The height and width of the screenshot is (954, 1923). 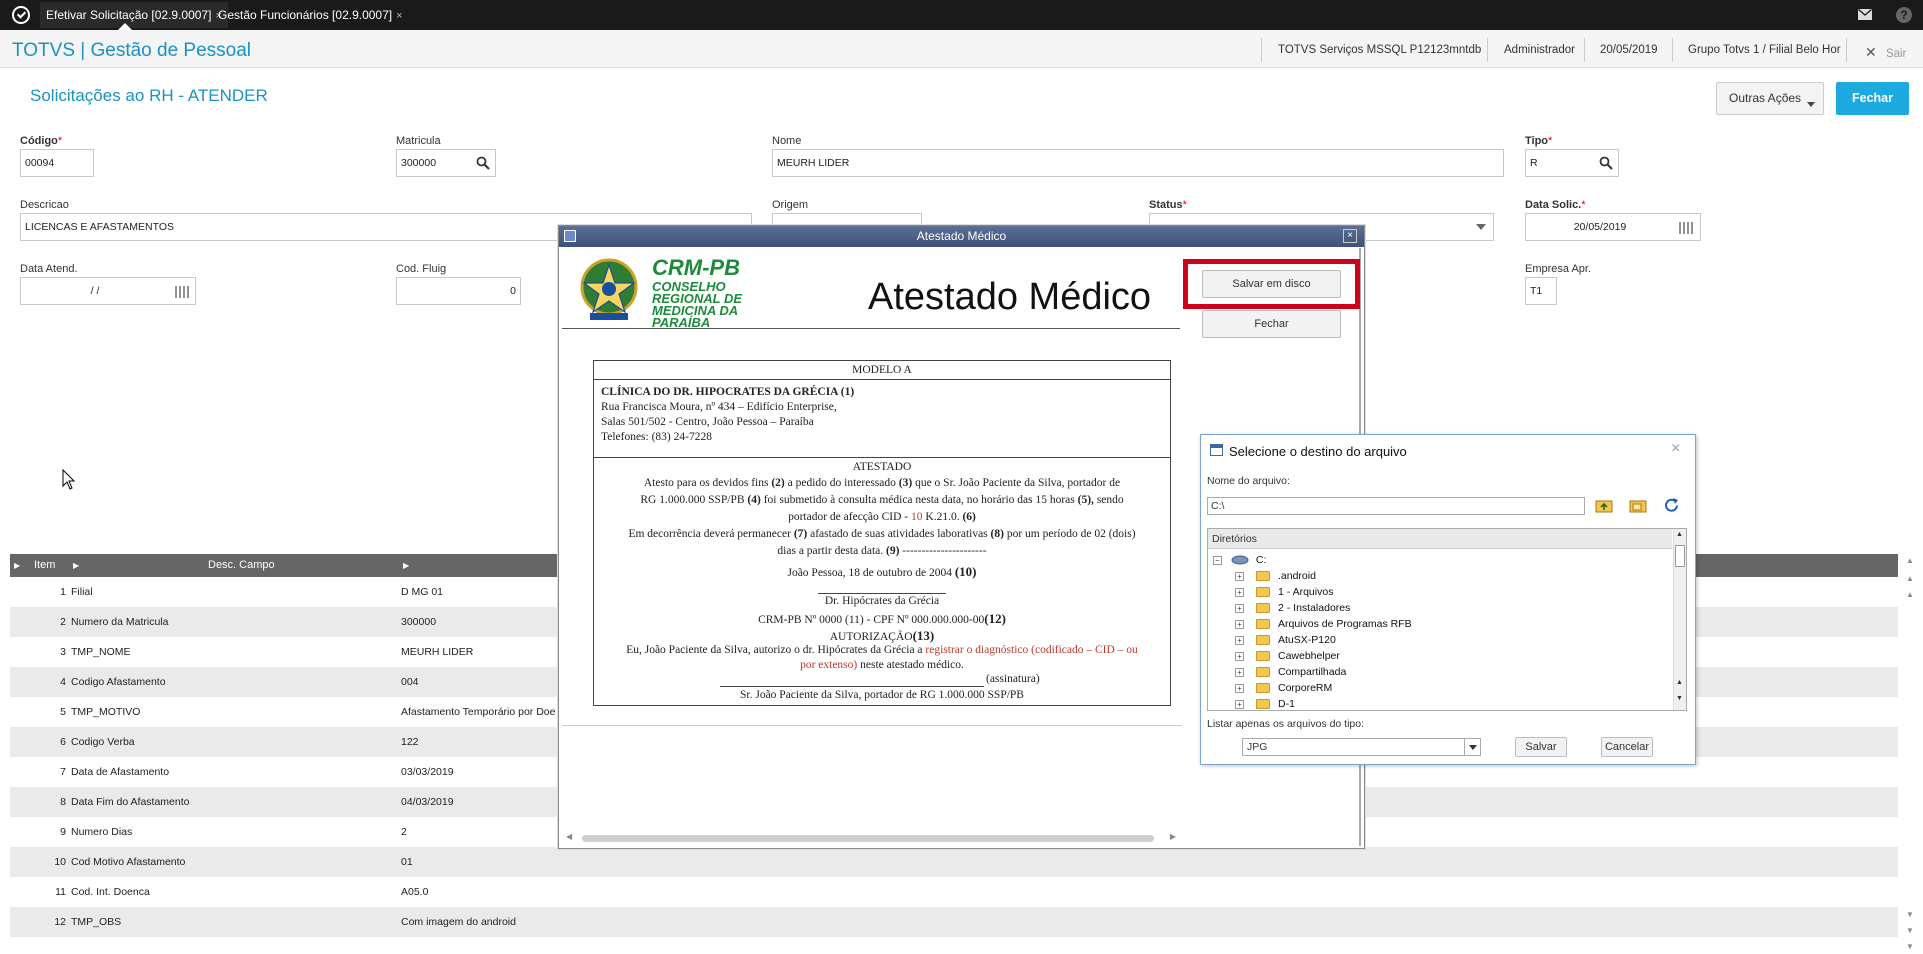 What do you see at coordinates (458, 291) in the screenshot?
I see `cod-fluig-field: 0` at bounding box center [458, 291].